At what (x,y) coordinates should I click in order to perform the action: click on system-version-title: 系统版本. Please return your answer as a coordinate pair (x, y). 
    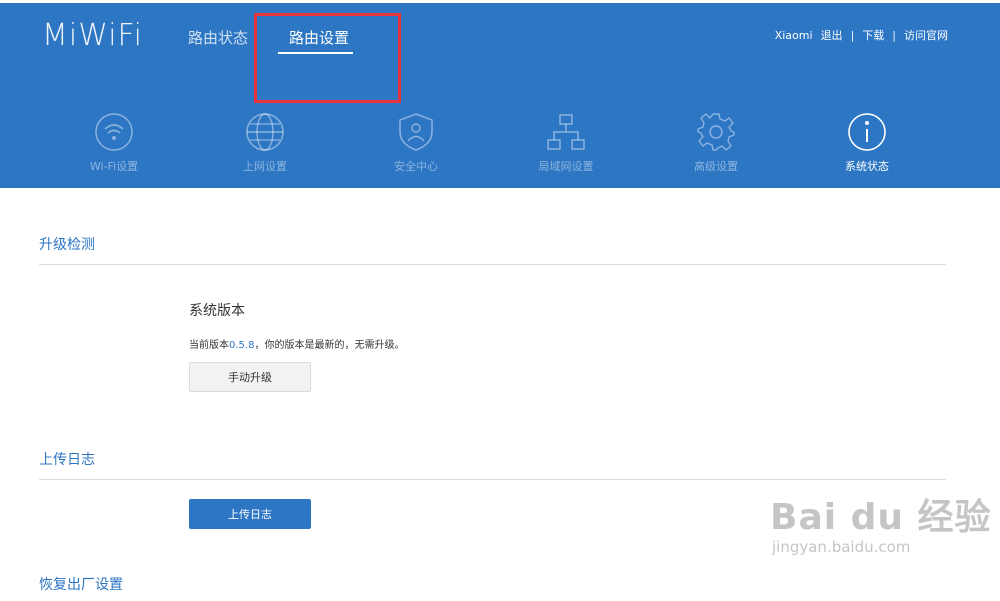
    Looking at the image, I should click on (217, 311).